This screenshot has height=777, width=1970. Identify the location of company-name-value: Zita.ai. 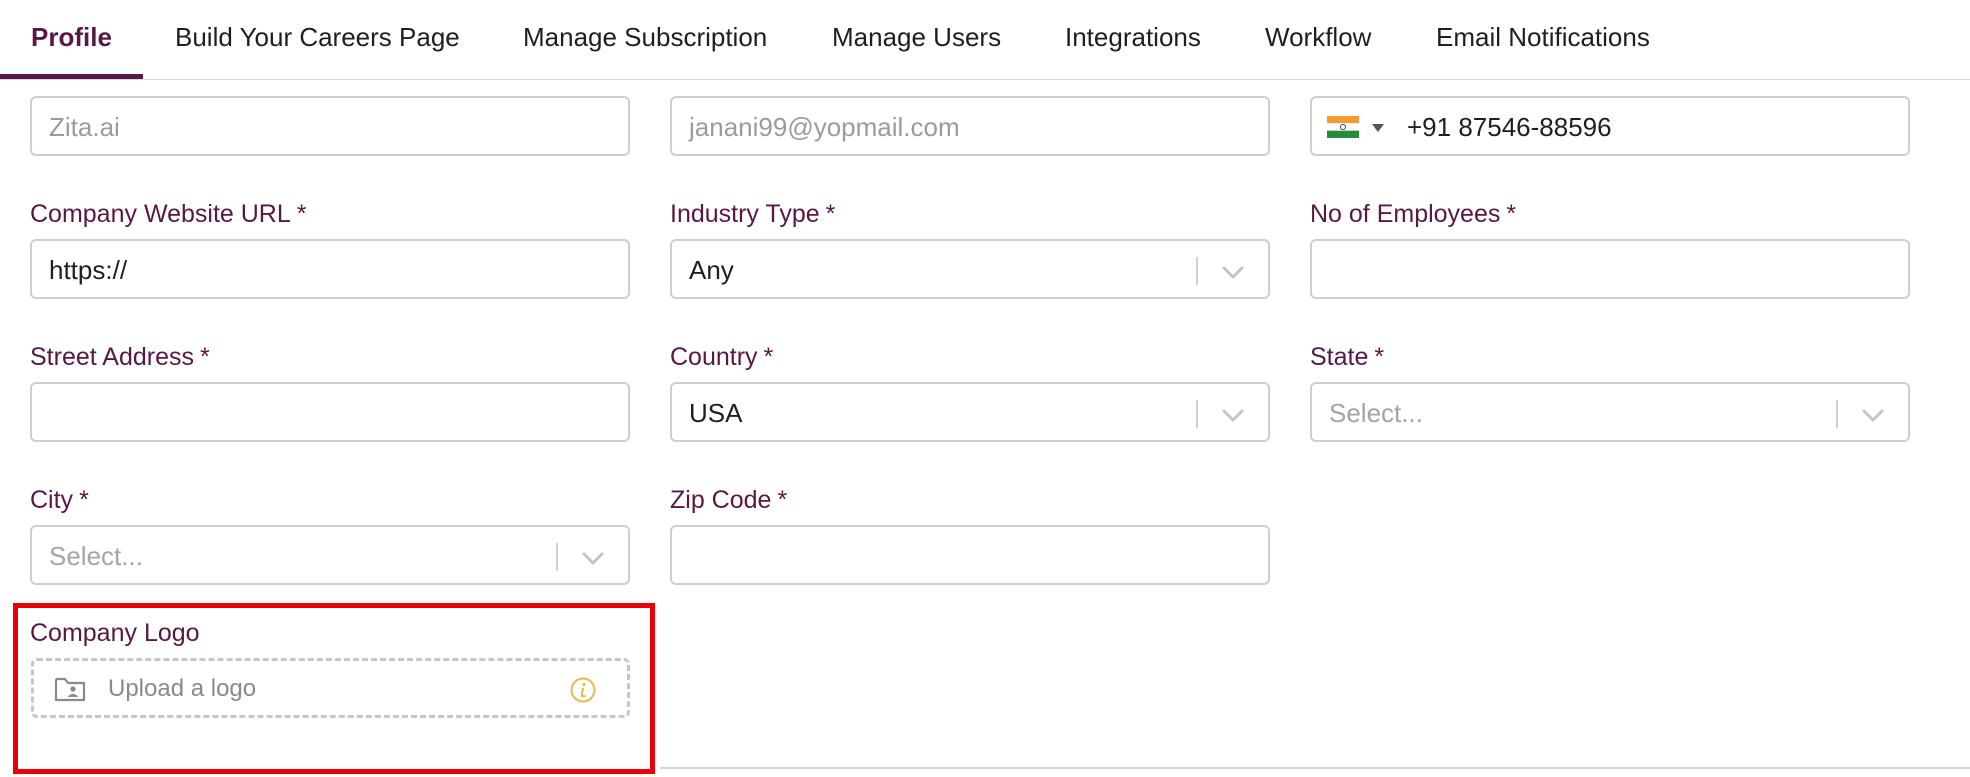
(84, 127).